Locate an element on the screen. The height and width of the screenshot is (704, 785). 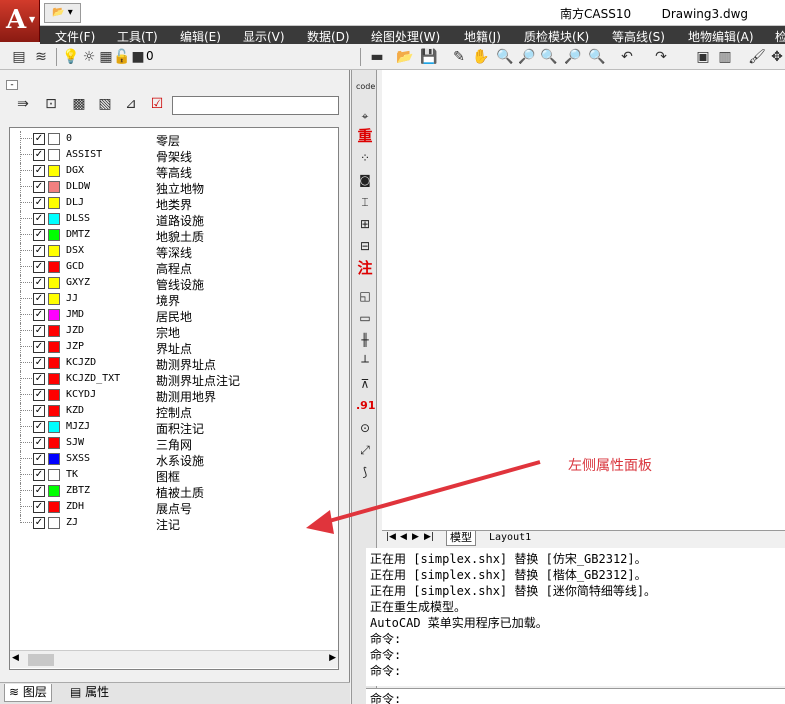
zoom-window-icon: 🔎 is located at coordinates (527, 57).